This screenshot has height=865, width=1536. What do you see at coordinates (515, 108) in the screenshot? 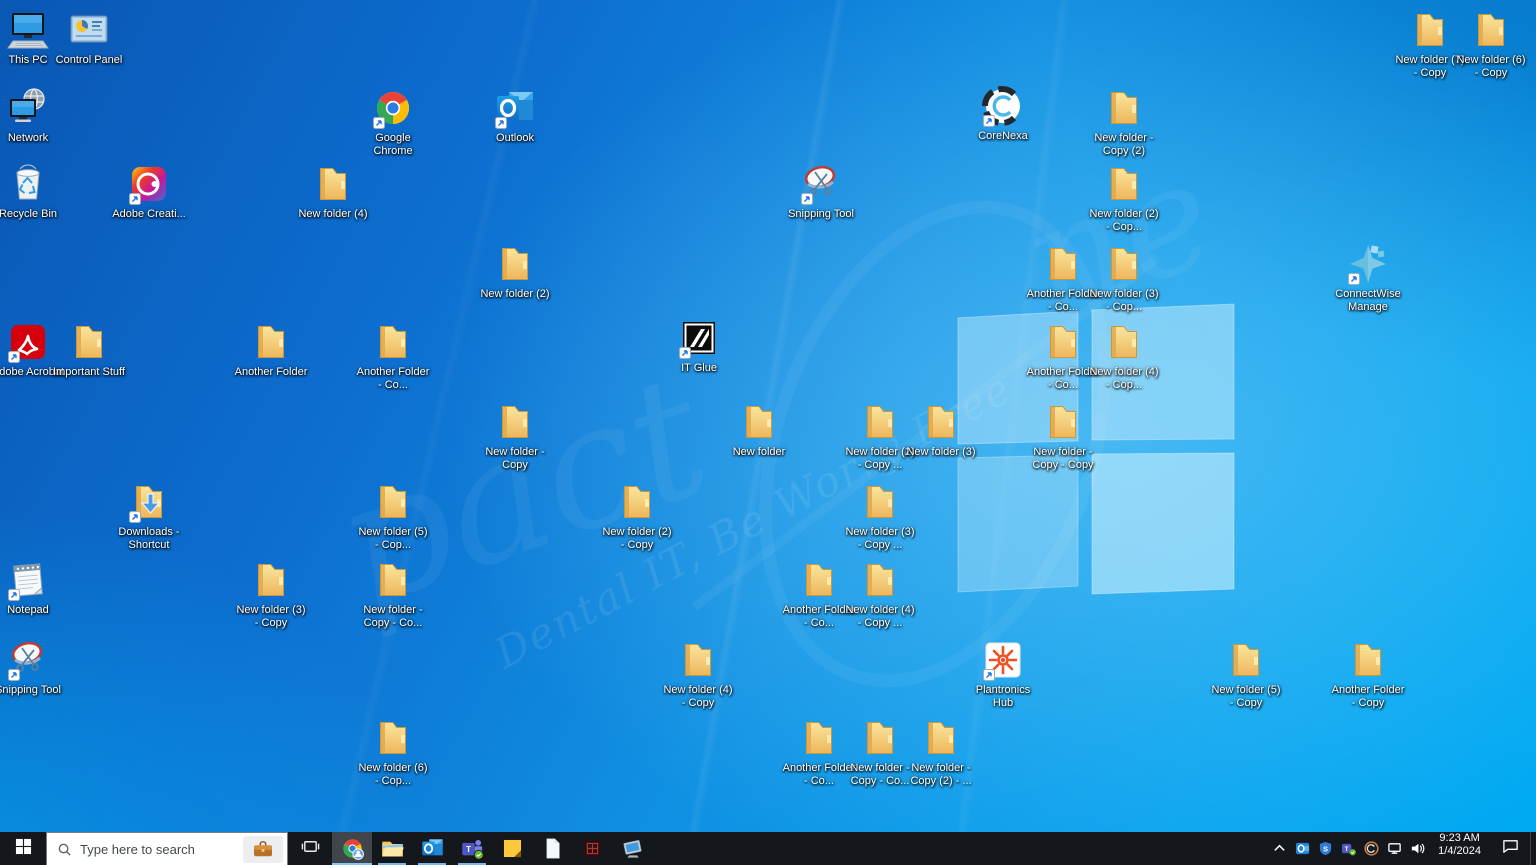
I see `outlook-icon` at bounding box center [515, 108].